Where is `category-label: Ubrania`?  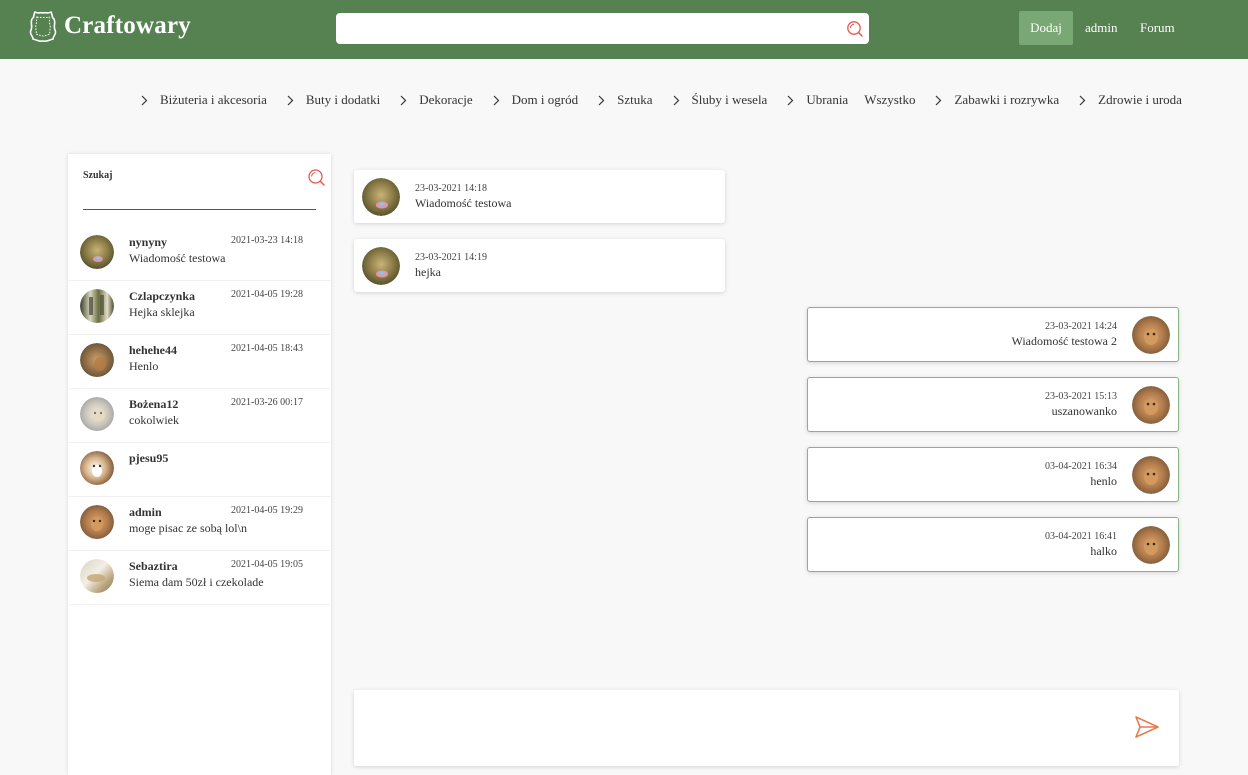
category-label: Ubrania is located at coordinates (827, 99).